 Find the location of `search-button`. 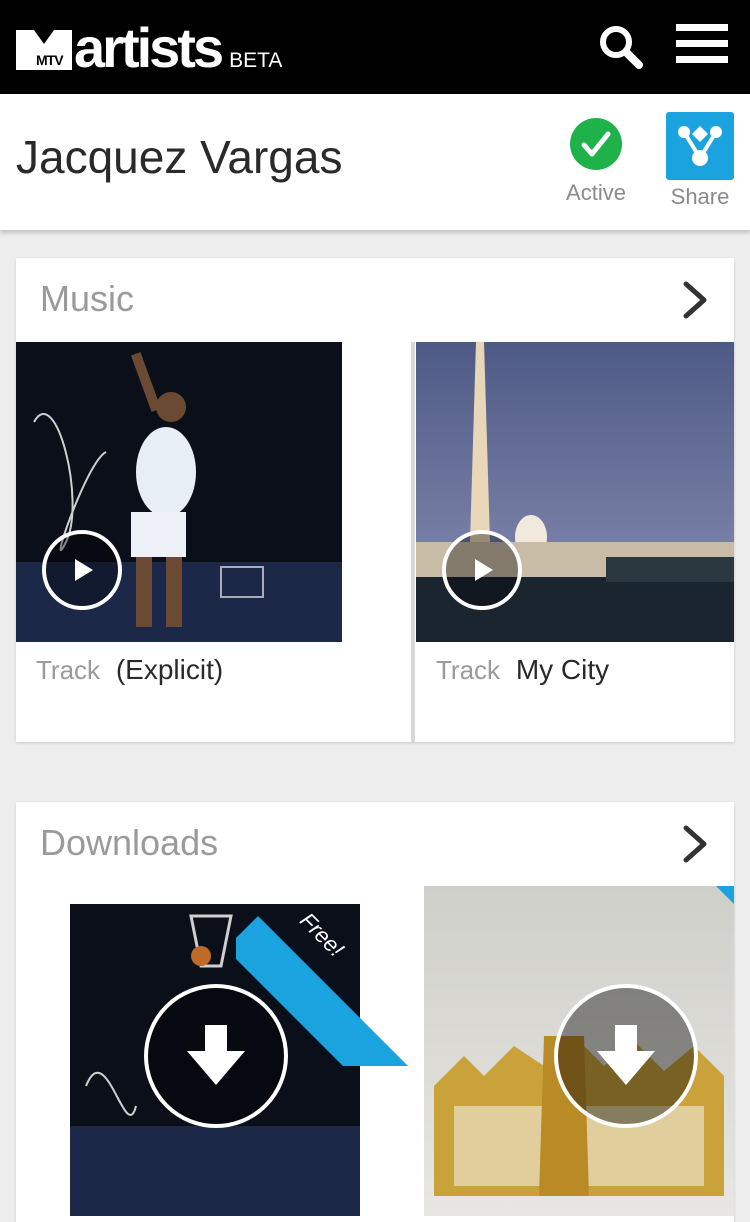

search-button is located at coordinates (621, 47).